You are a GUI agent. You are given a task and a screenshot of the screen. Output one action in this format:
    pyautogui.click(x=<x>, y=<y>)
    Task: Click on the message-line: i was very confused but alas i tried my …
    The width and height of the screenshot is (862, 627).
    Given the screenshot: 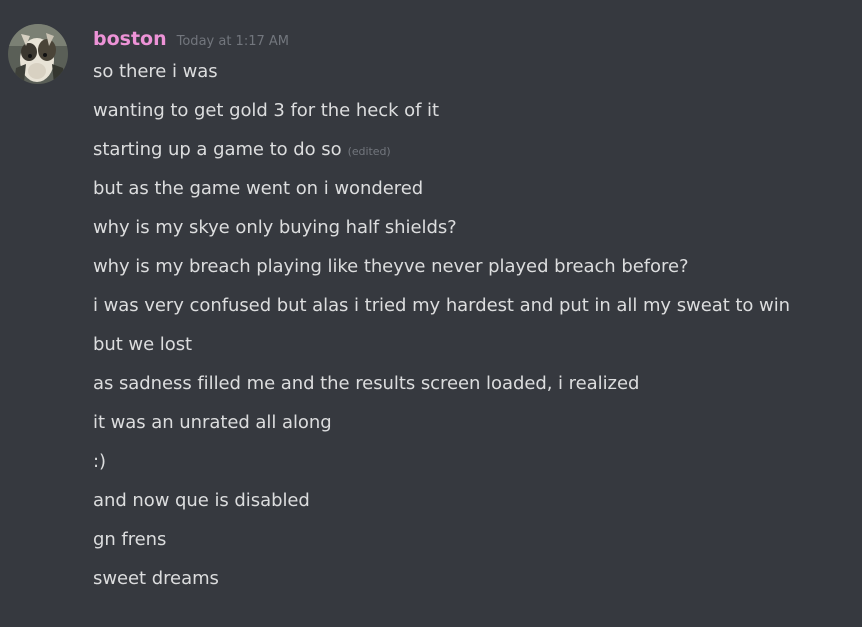 What is the action you would take?
    pyautogui.click(x=477, y=314)
    